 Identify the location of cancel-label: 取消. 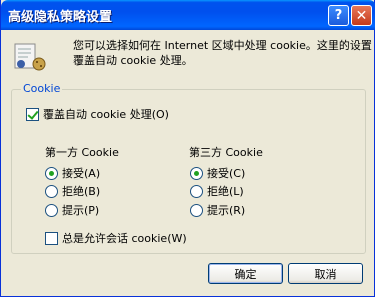
(325, 274).